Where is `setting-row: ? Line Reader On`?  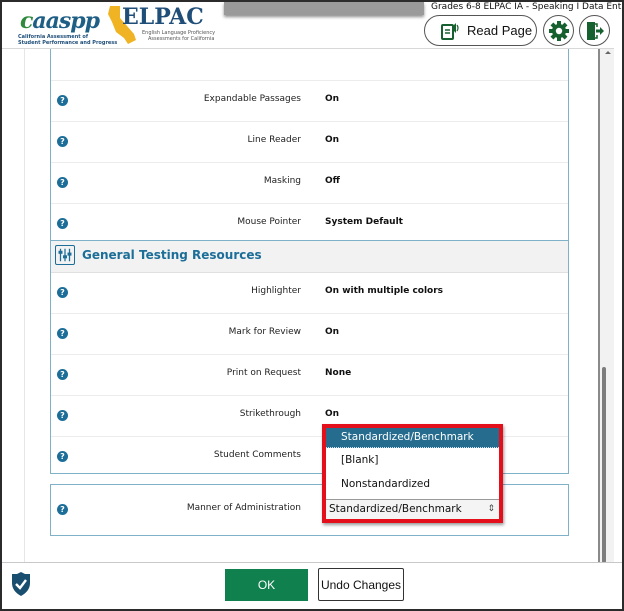 setting-row: ? Line Reader On is located at coordinates (309, 142).